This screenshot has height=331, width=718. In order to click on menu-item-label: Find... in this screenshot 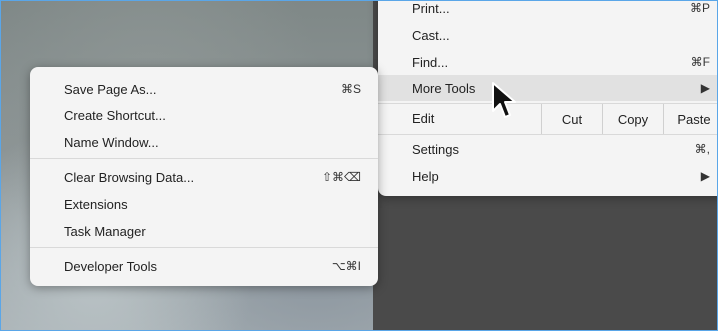, I will do `click(430, 62)`.